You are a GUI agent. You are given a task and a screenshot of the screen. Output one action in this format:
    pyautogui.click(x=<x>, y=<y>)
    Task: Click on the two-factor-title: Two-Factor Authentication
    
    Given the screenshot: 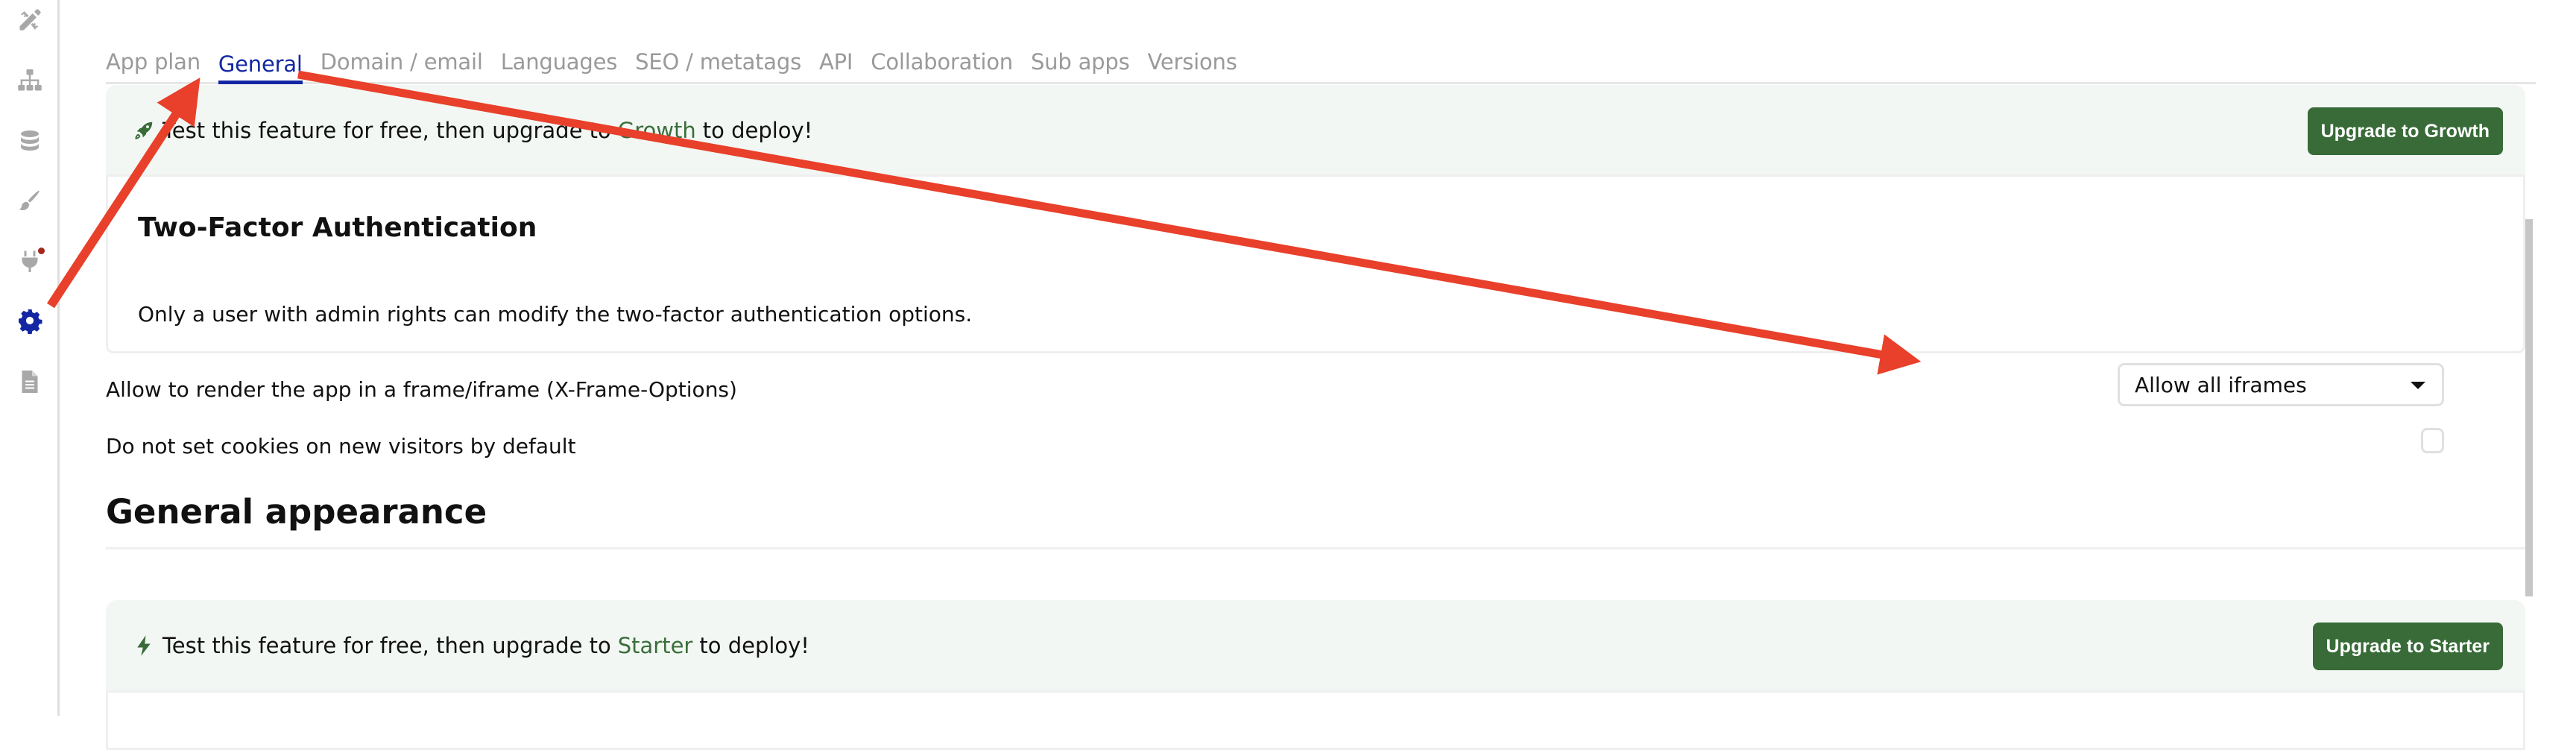 What is the action you would take?
    pyautogui.click(x=337, y=227)
    